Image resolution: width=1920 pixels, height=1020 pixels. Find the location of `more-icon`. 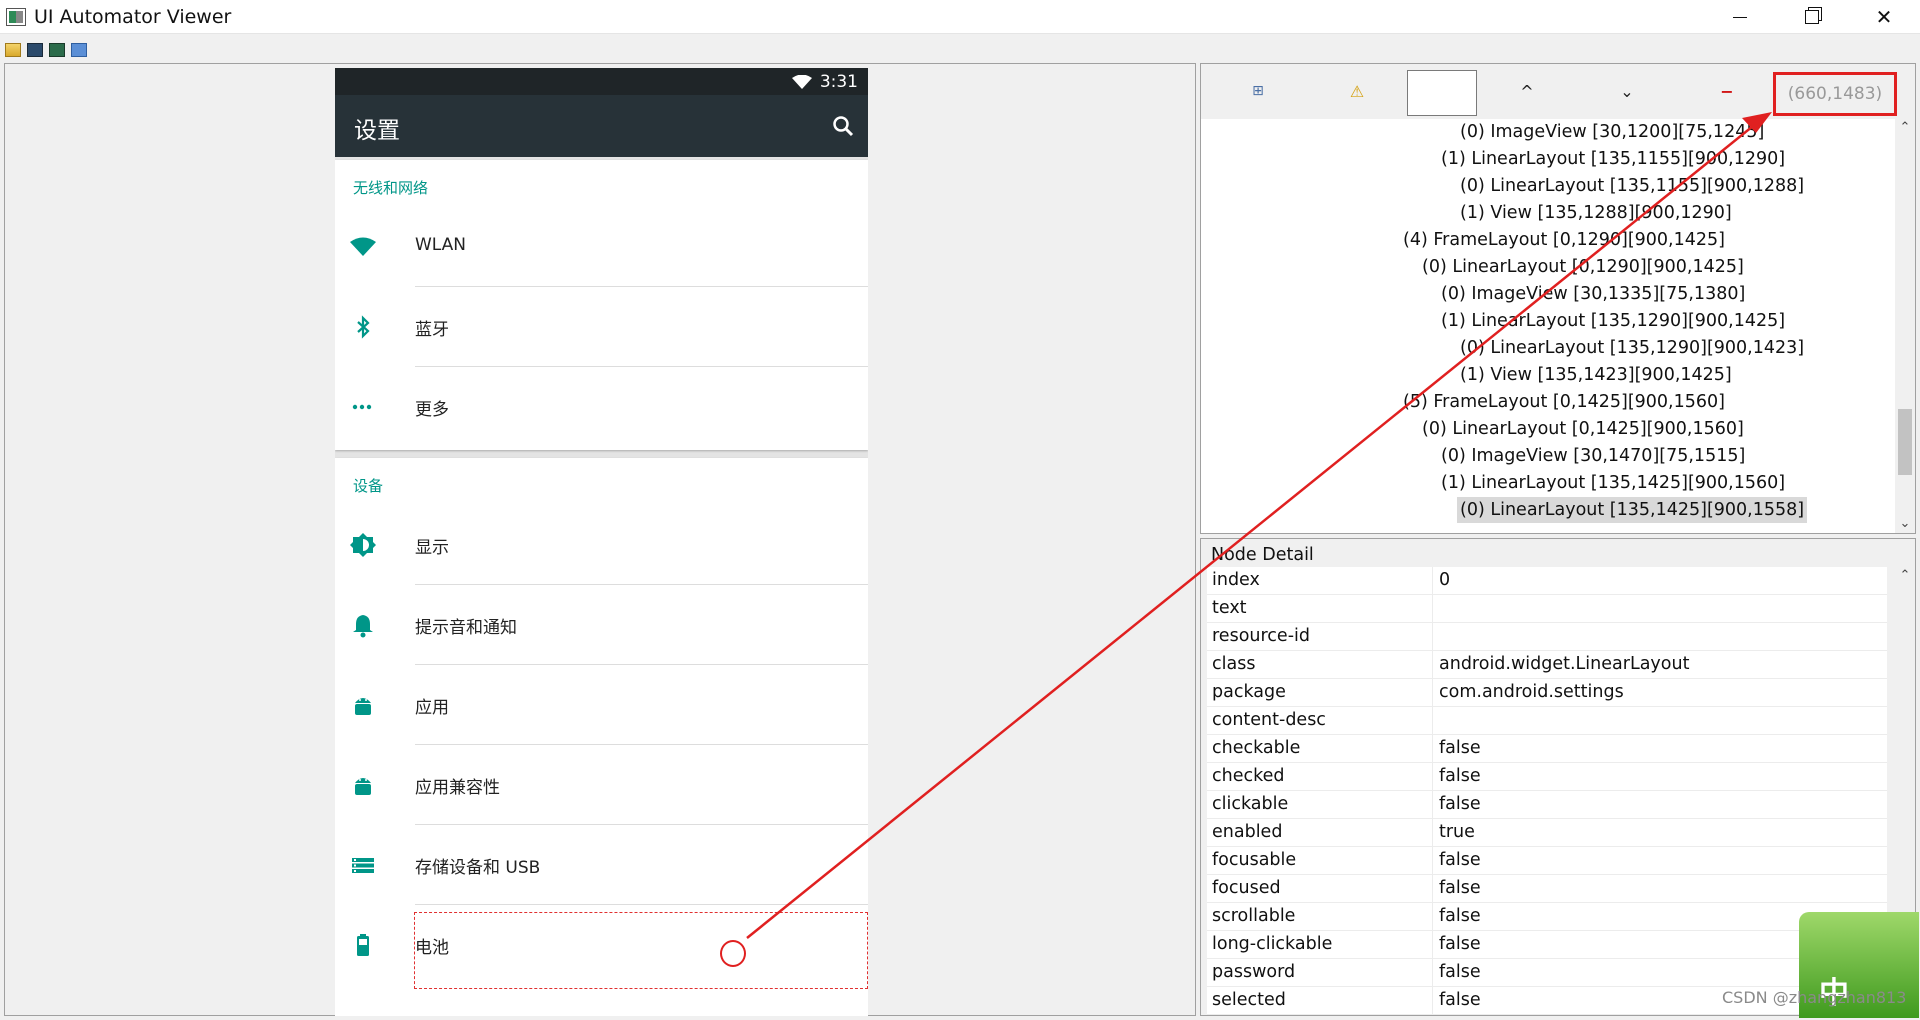

more-icon is located at coordinates (362, 407).